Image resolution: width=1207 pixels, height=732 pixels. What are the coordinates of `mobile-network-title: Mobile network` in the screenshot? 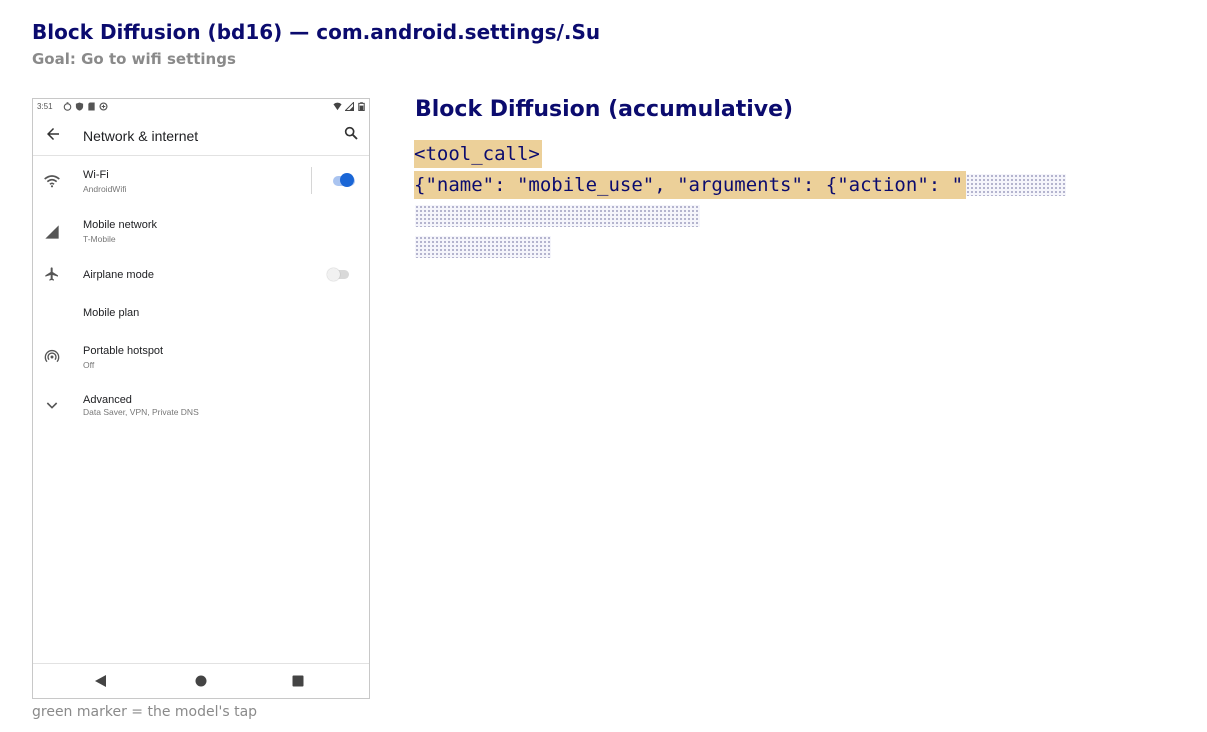 It's located at (120, 225).